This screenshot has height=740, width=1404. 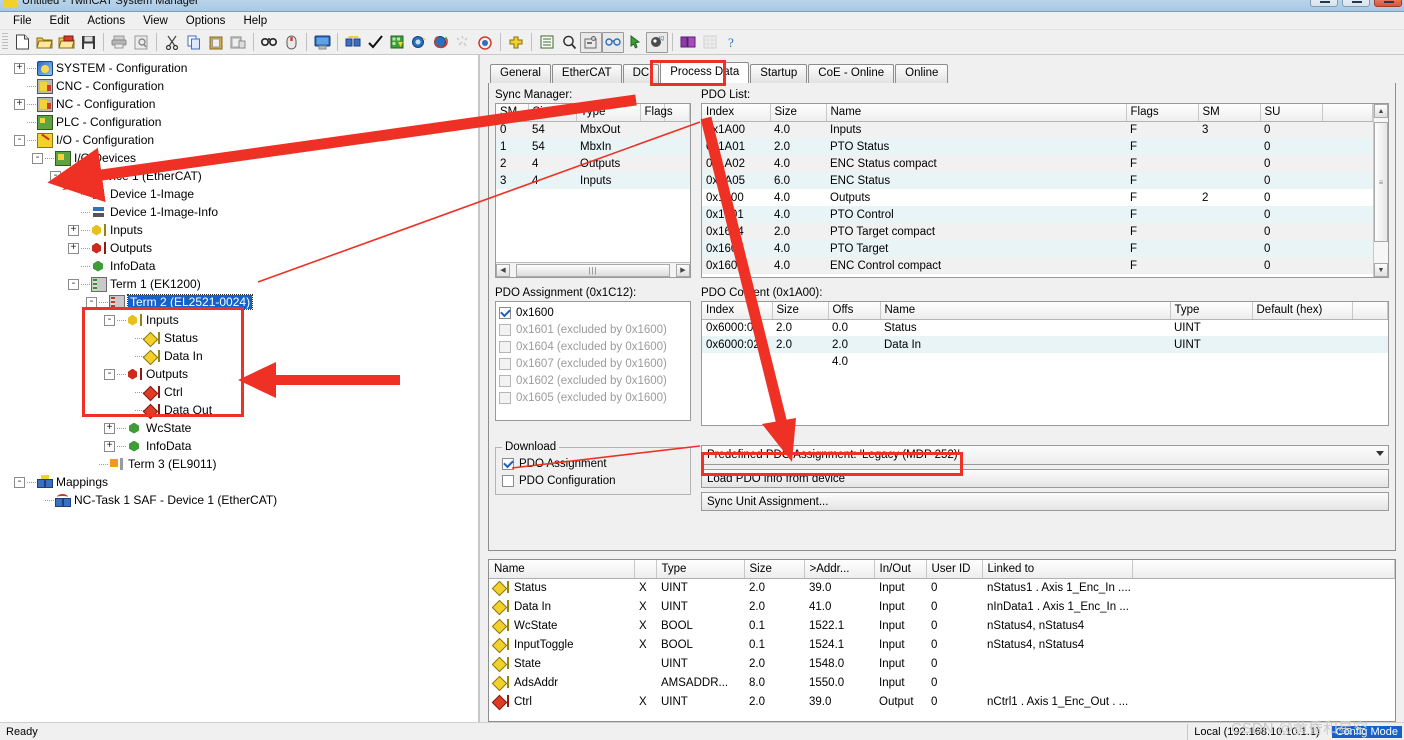 What do you see at coordinates (641, 73) in the screenshot?
I see `tab-dc: DC` at bounding box center [641, 73].